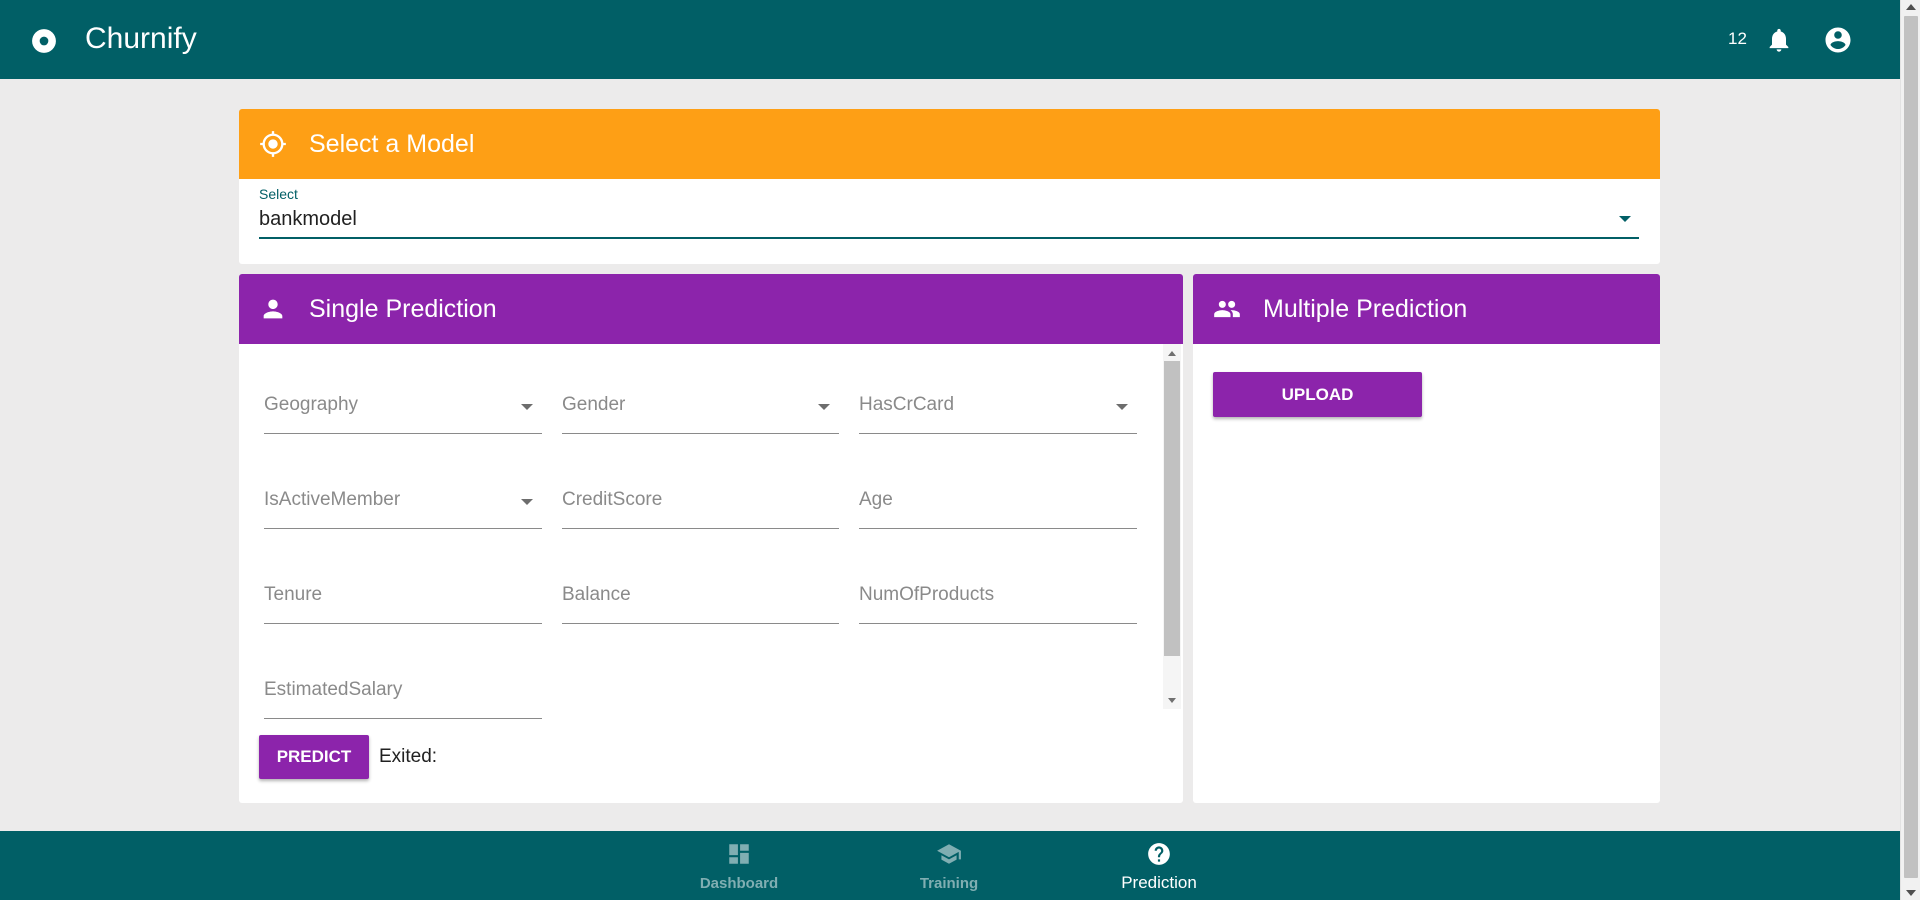 This screenshot has height=900, width=1920. What do you see at coordinates (949, 186) in the screenshot?
I see `model-select-card: Select a Model Select bankmodel` at bounding box center [949, 186].